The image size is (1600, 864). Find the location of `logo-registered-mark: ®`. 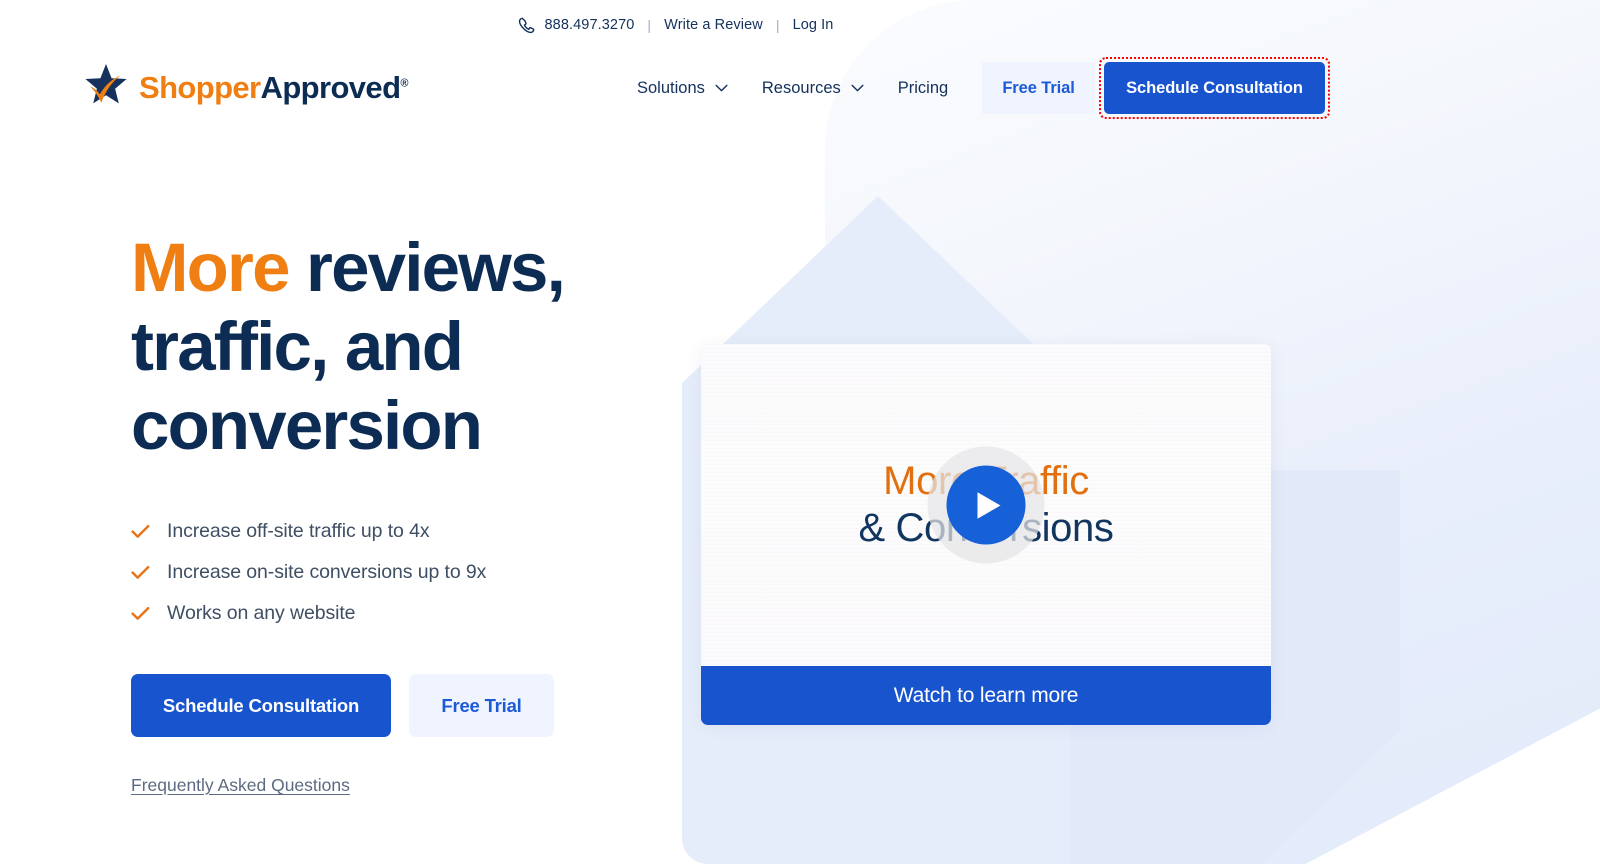

logo-registered-mark: ® is located at coordinates (404, 83).